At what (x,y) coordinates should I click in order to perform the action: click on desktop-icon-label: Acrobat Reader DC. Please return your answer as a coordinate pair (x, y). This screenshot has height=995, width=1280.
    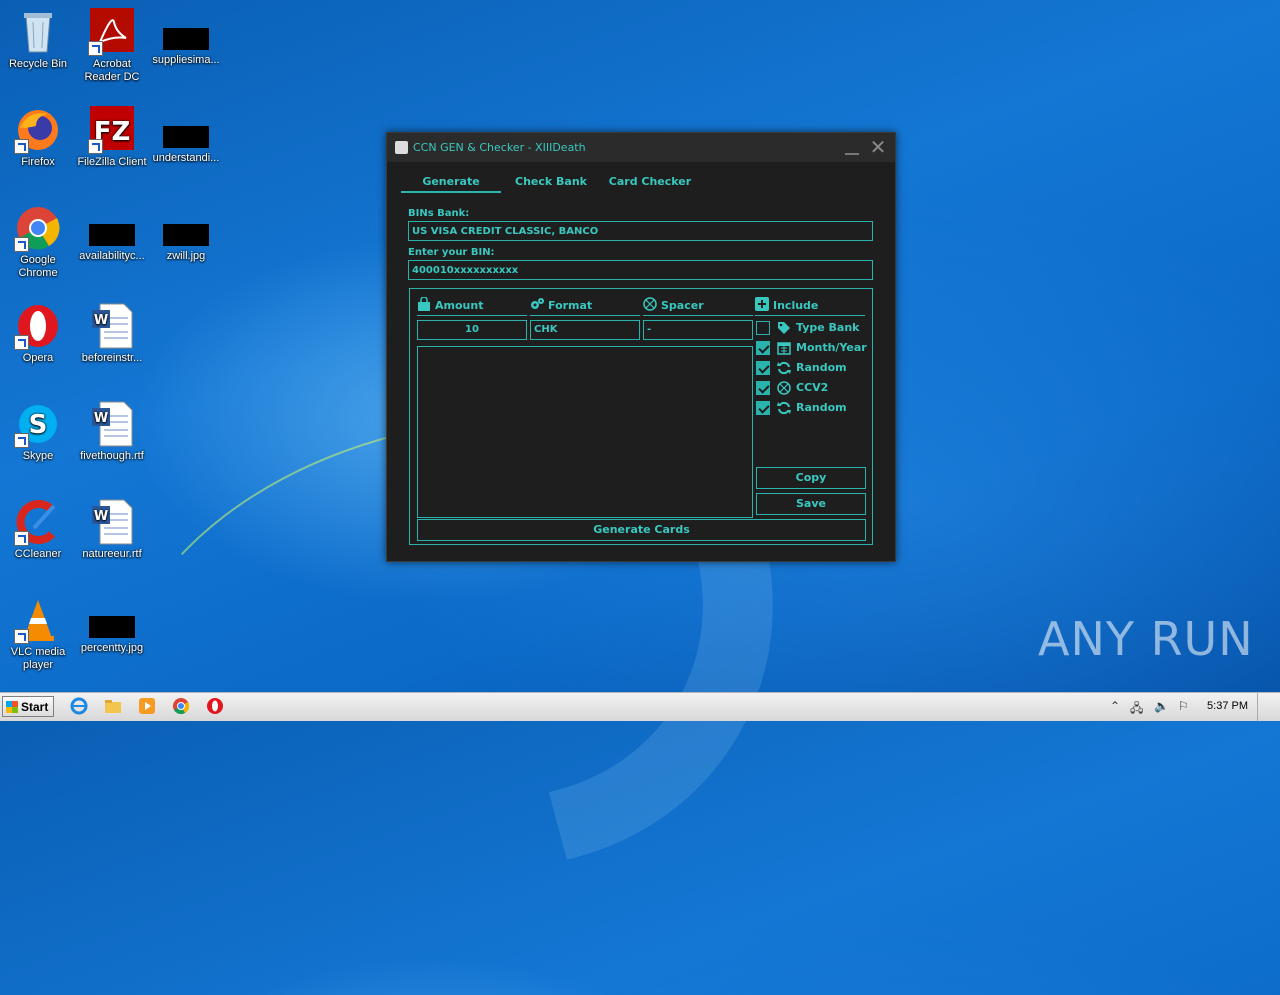
    Looking at the image, I should click on (112, 70).